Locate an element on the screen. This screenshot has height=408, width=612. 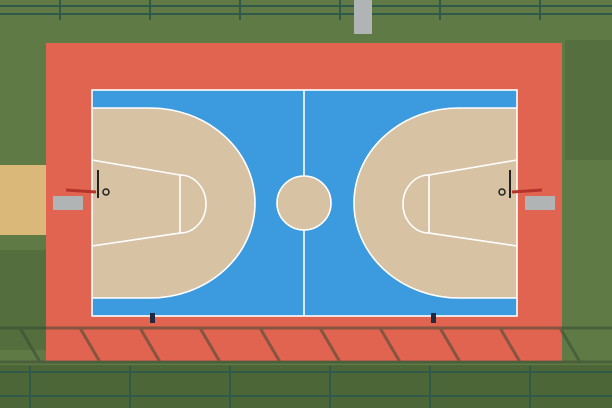
net-post-left is located at coordinates (152, 318).